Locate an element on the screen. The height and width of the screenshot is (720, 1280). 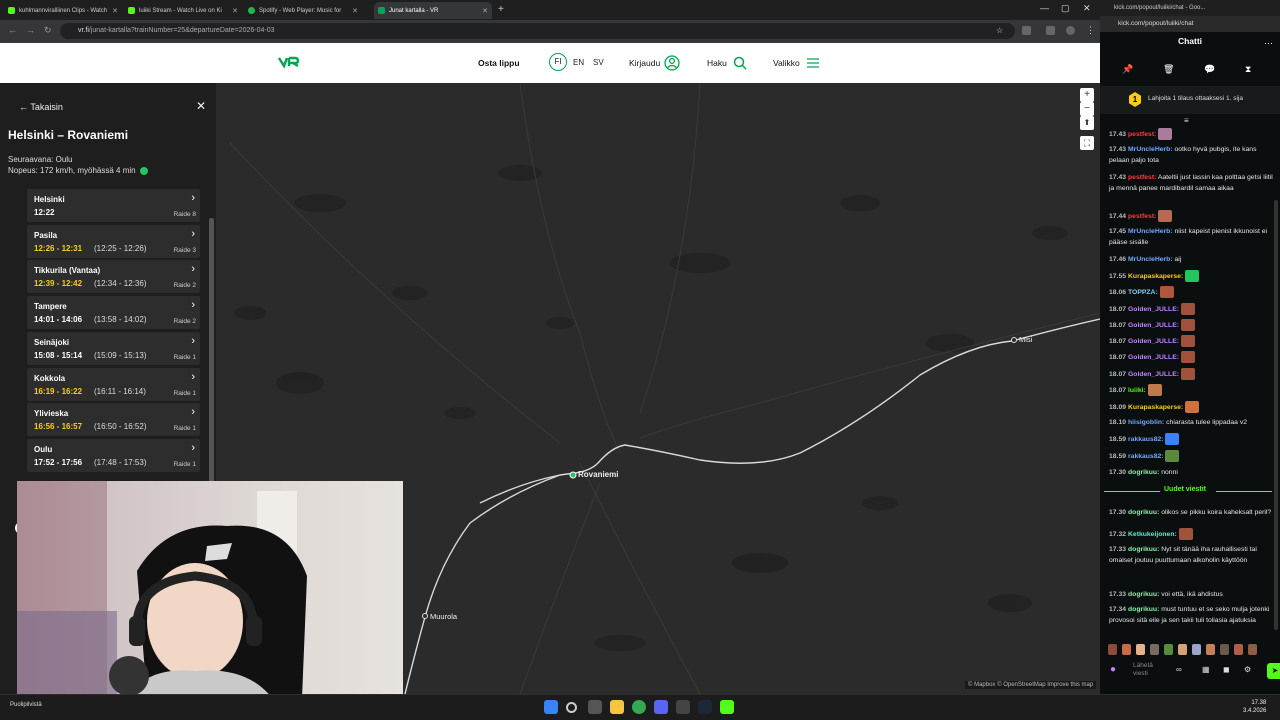
zoom-out-button: − is located at coordinates (1087, 109).